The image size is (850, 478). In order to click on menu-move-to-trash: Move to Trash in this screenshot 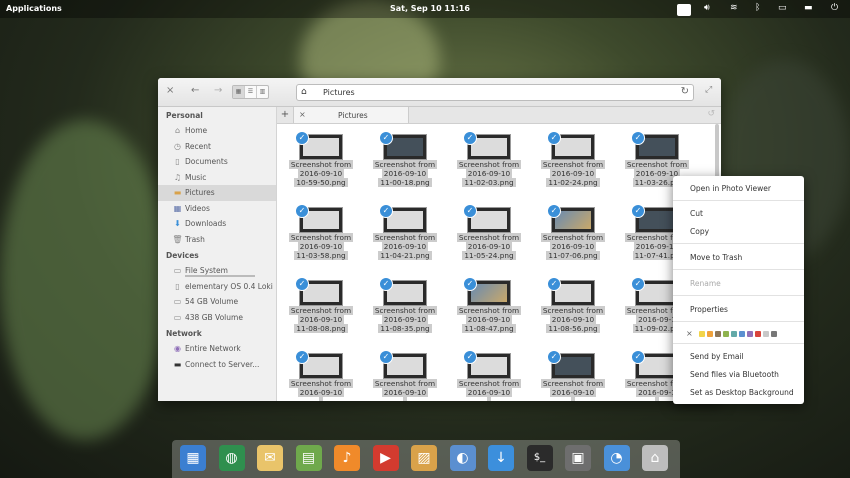, I will do `click(716, 259)`.